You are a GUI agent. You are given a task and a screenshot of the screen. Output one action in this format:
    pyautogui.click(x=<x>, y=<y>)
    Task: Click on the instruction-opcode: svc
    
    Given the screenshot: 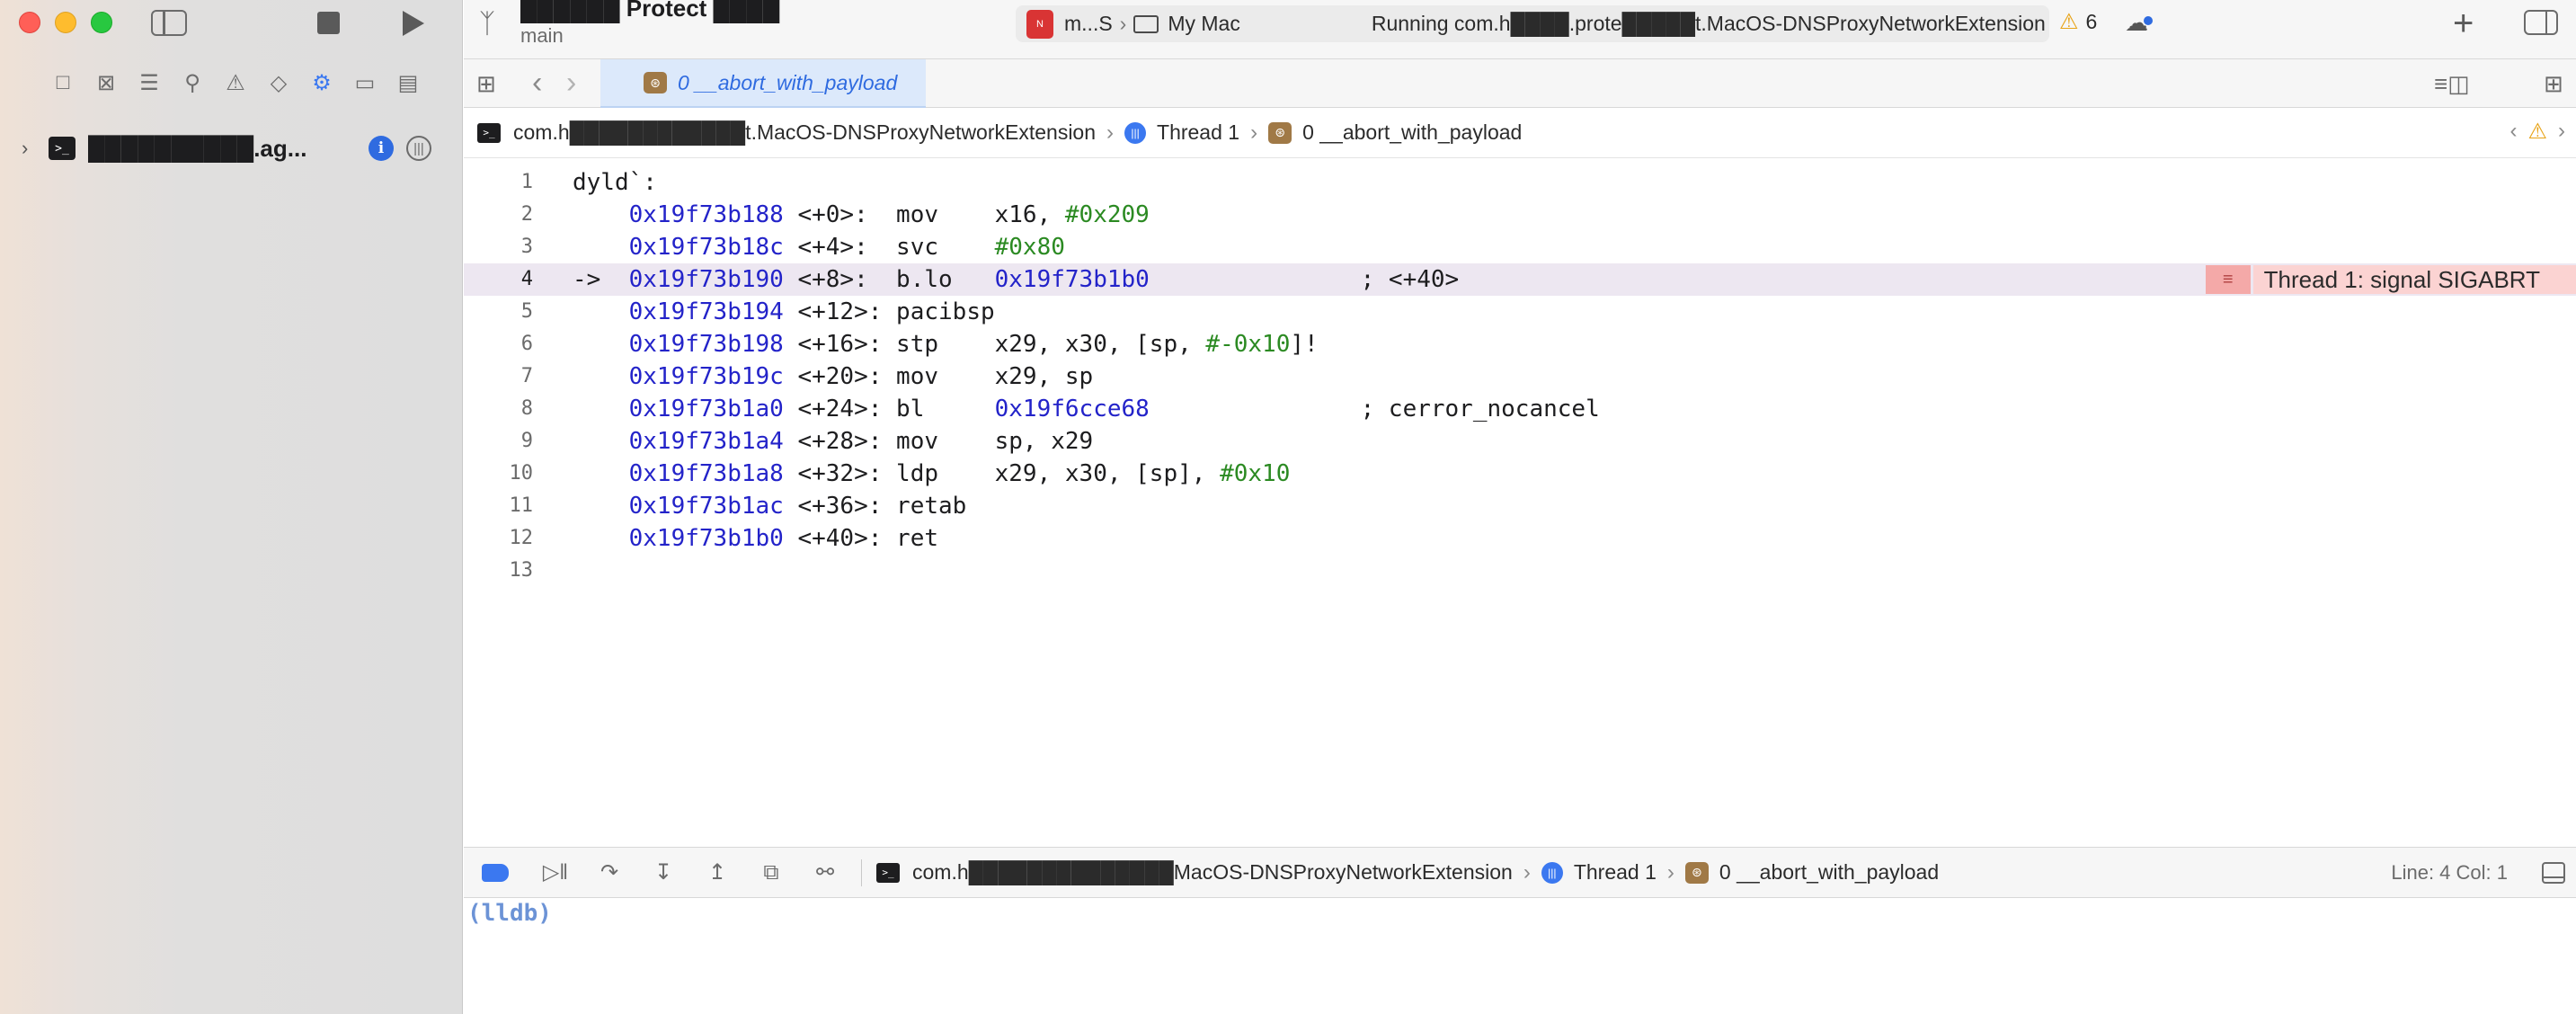 What is the action you would take?
    pyautogui.click(x=938, y=247)
    